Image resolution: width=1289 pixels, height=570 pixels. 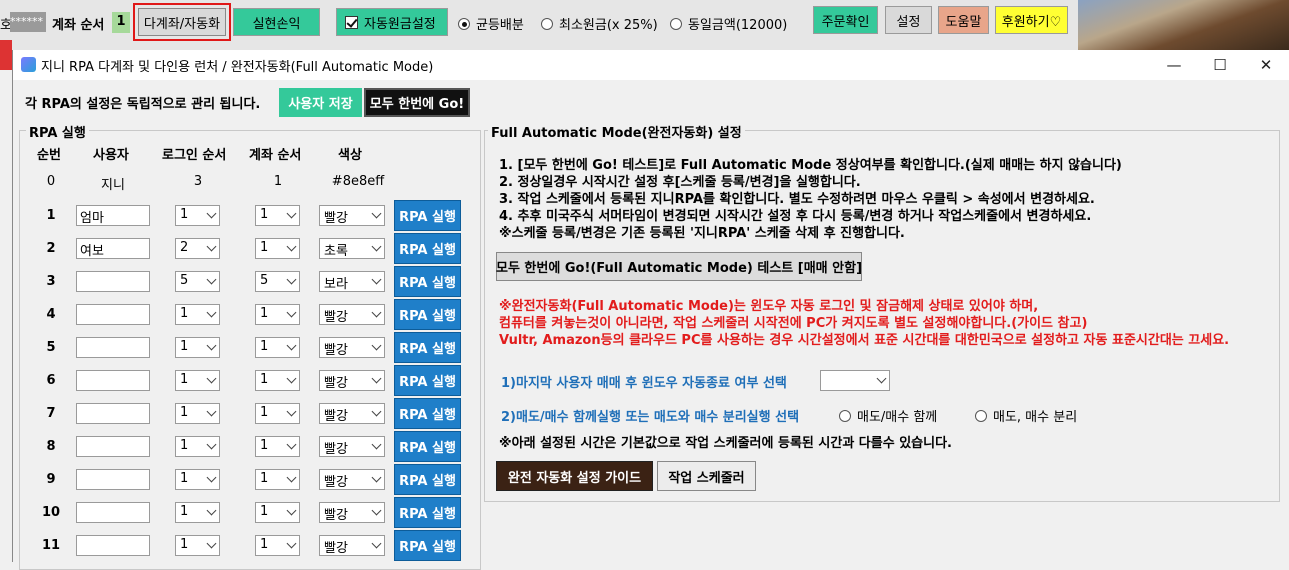 What do you see at coordinates (275, 155) in the screenshot?
I see `header-account-order: 계좌 순서` at bounding box center [275, 155].